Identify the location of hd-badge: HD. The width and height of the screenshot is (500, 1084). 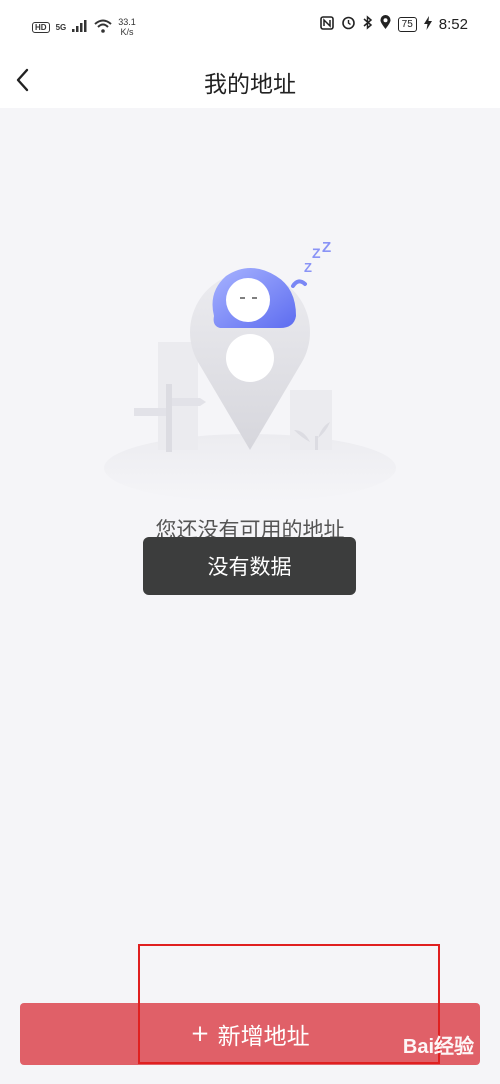
(41, 27).